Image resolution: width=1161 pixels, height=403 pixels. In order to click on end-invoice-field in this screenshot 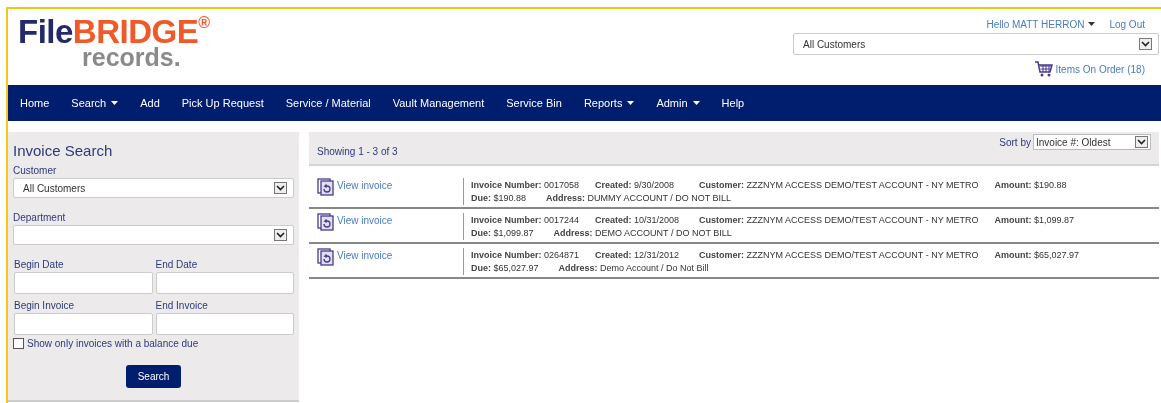, I will do `click(224, 324)`.